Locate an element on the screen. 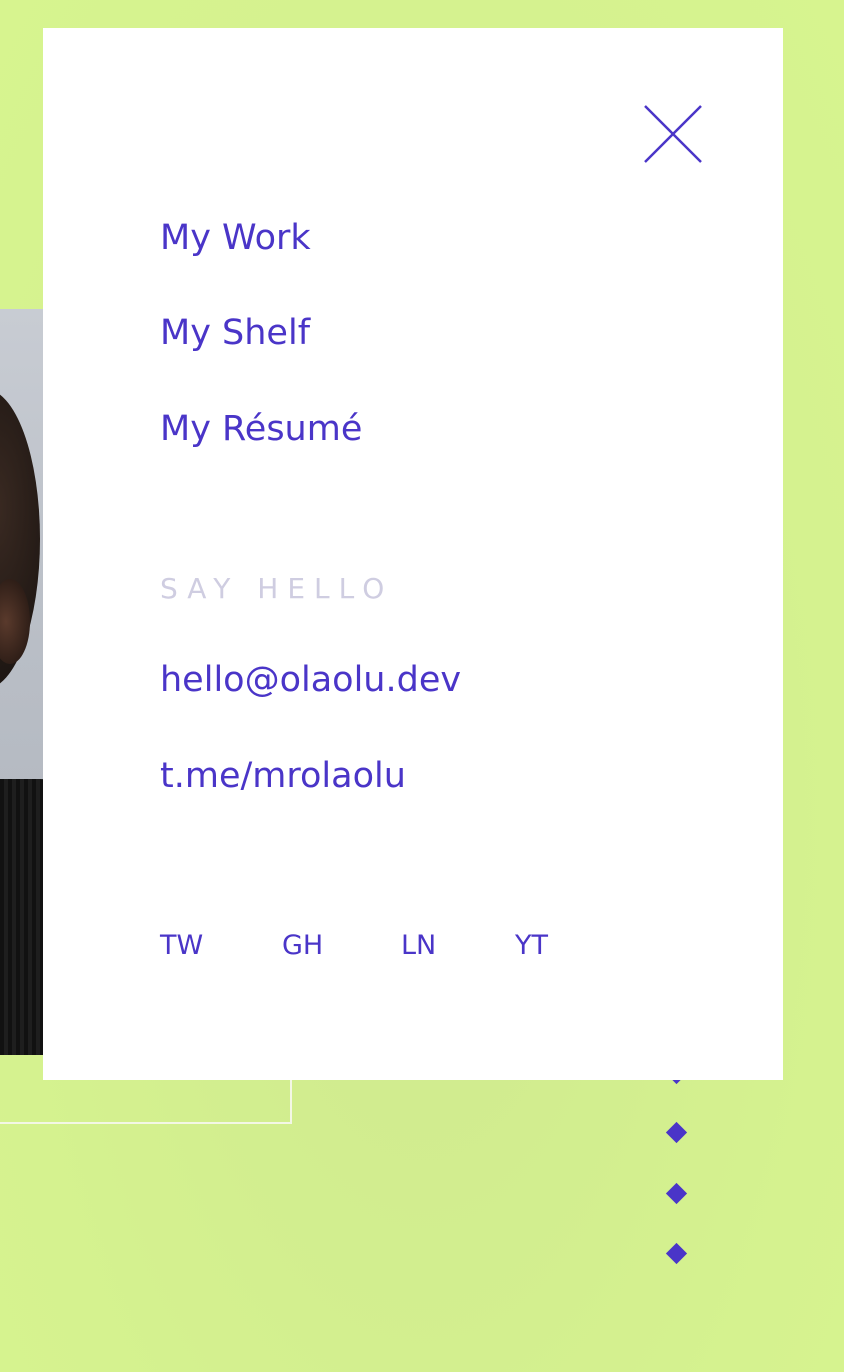 This screenshot has width=844, height=1372. social-link-github: GH is located at coordinates (302, 945).